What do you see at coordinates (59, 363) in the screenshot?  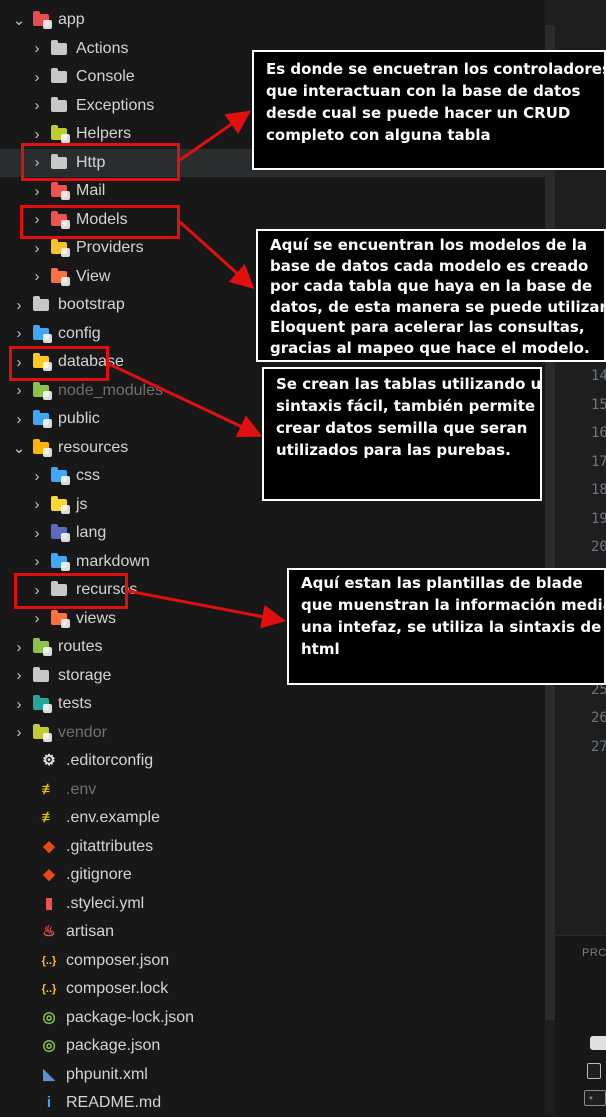 I see `highlight-database` at bounding box center [59, 363].